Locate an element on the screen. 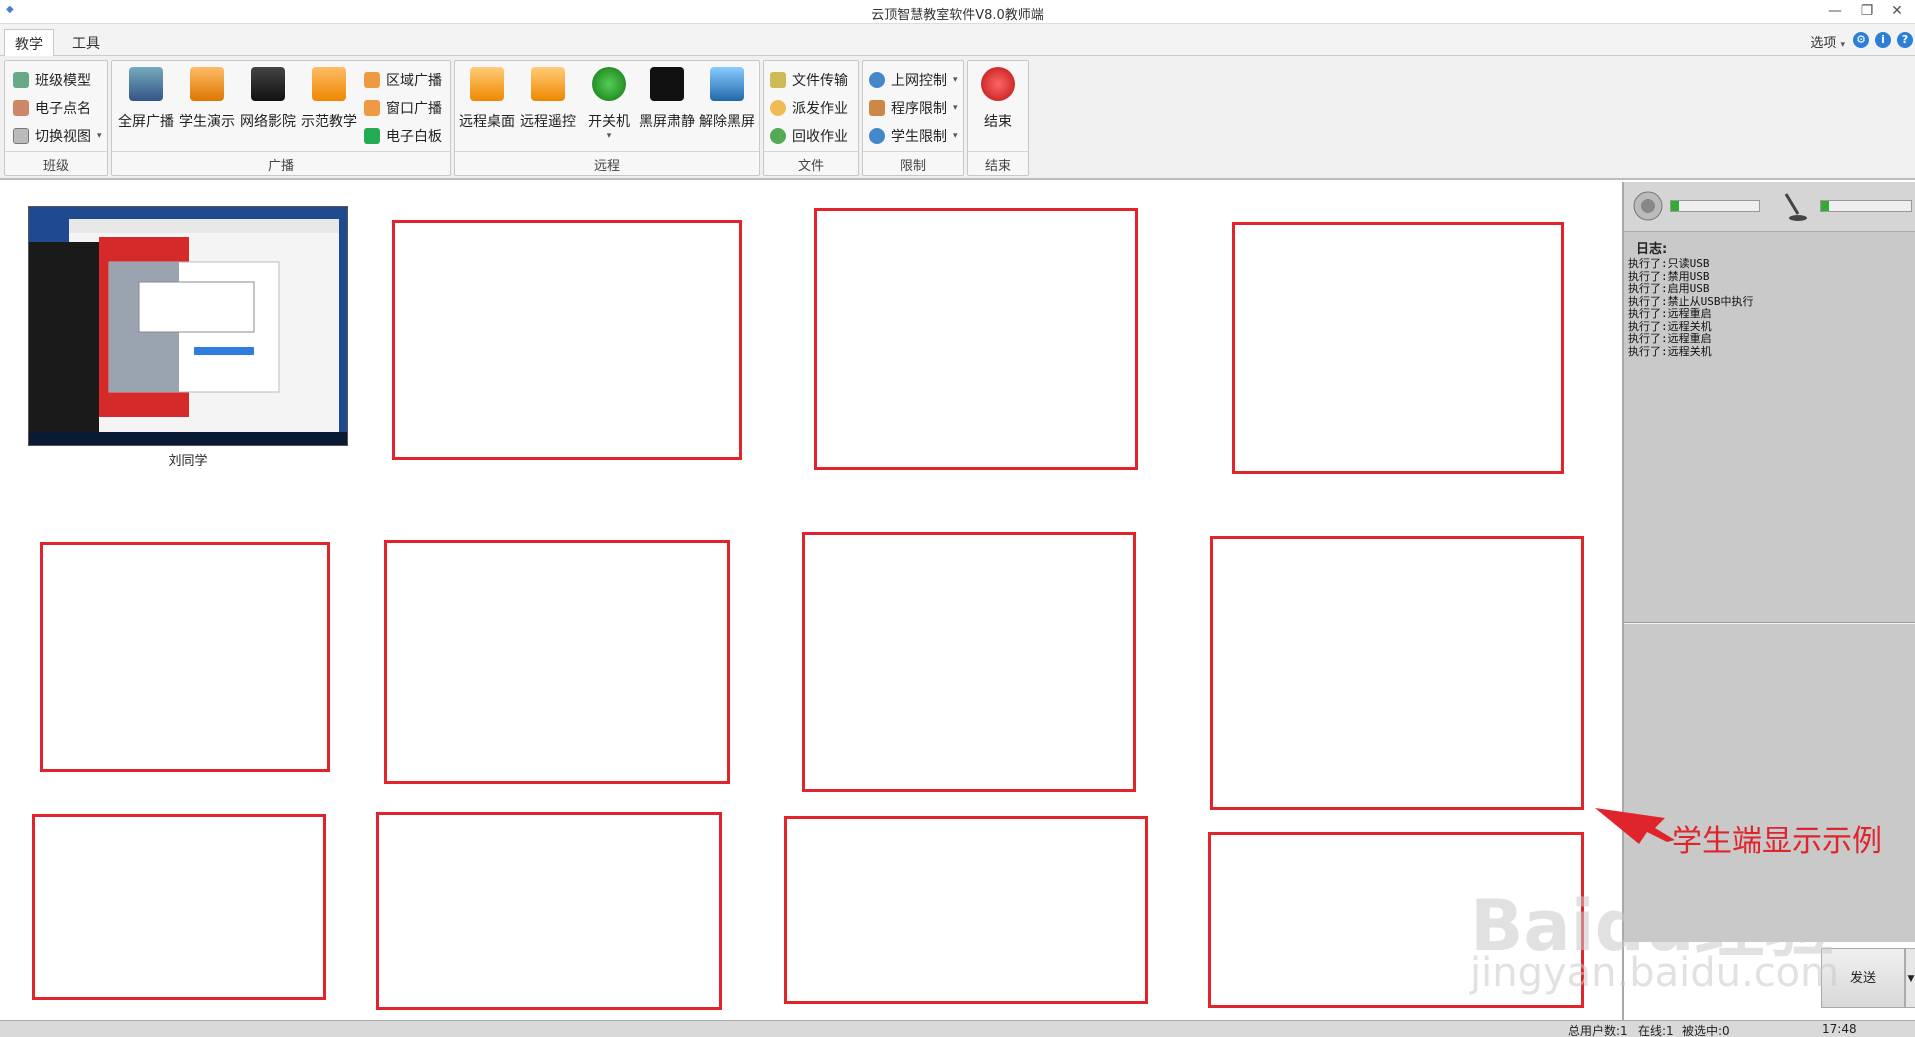 The image size is (1915, 1037). unblack-screen-button: 解除黑屏 is located at coordinates (727, 98).